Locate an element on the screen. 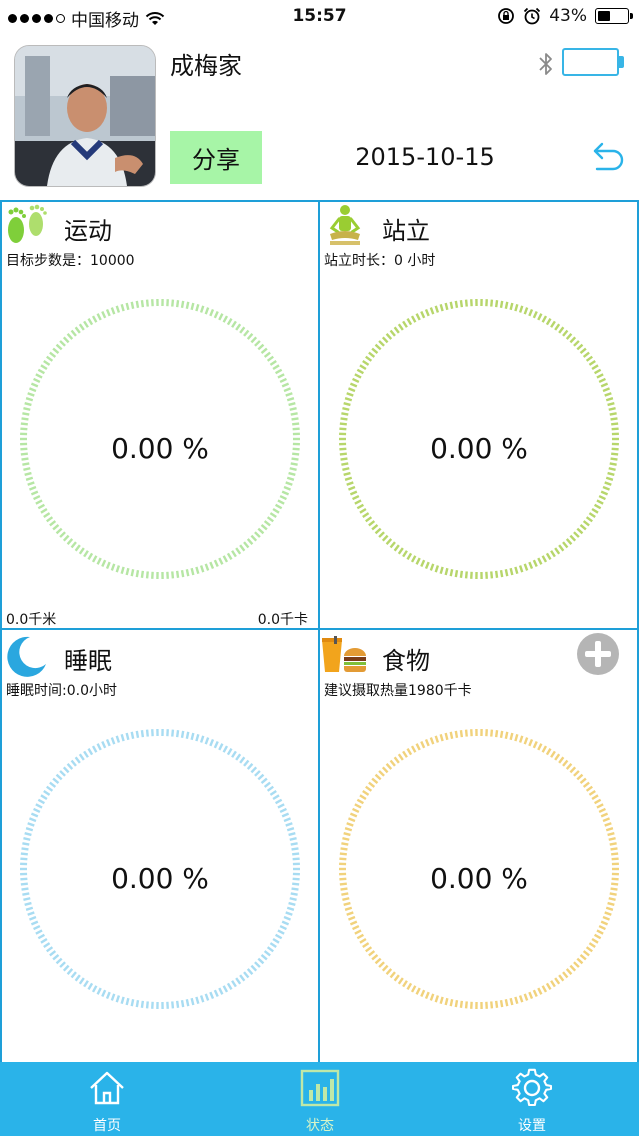  date-display: 2015-10-15 is located at coordinates (425, 157).